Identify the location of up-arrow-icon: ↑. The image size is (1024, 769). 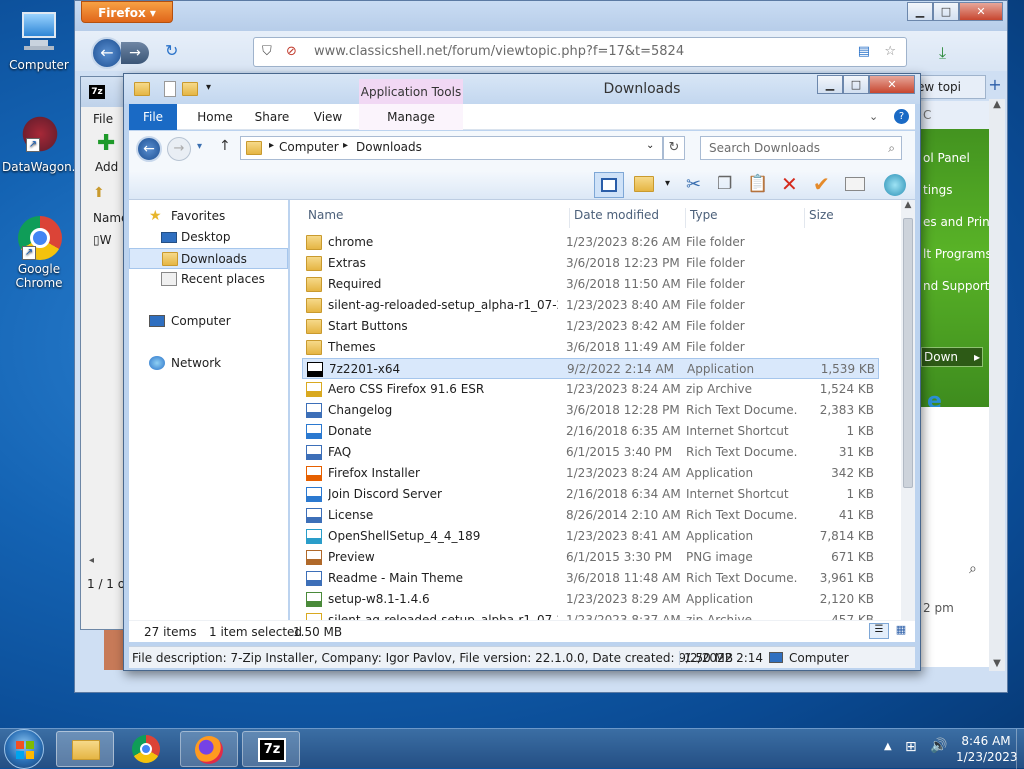
(225, 146).